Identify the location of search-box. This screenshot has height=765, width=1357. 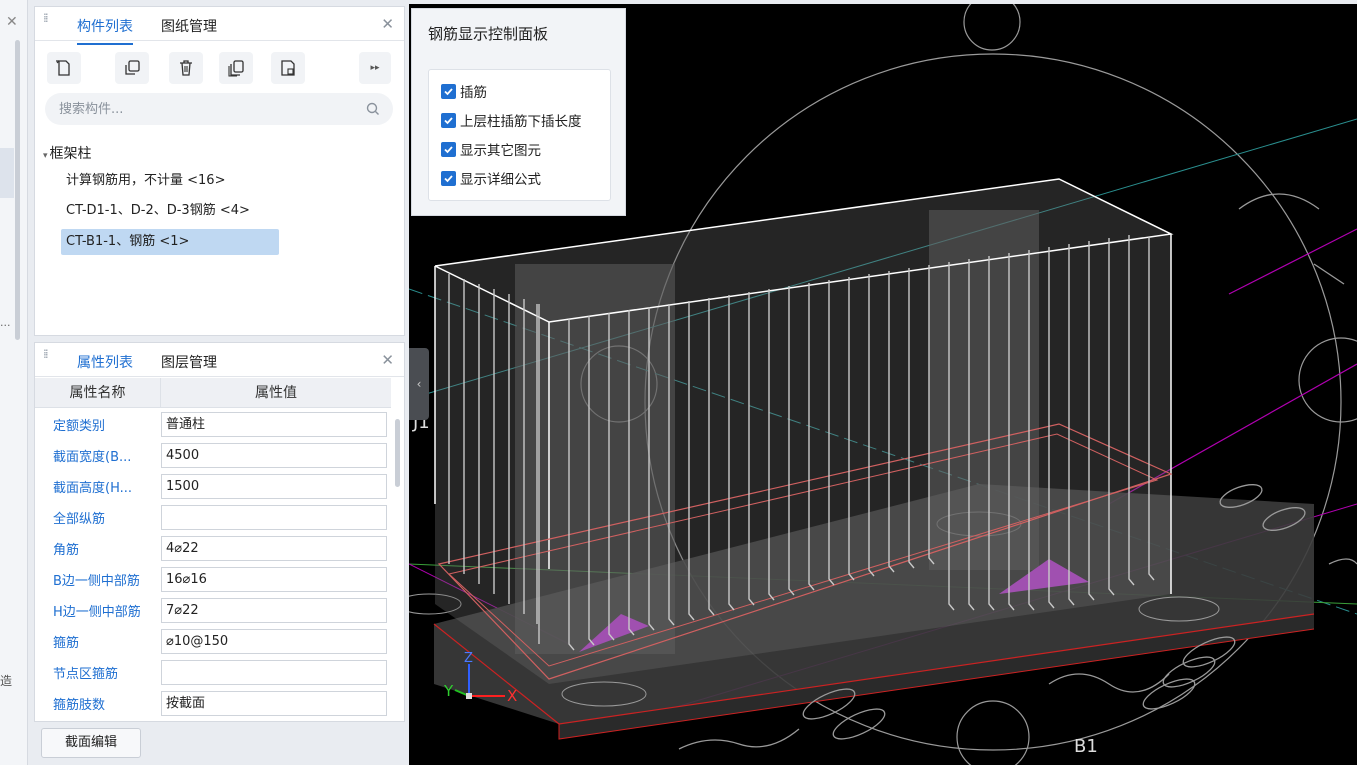
(219, 109).